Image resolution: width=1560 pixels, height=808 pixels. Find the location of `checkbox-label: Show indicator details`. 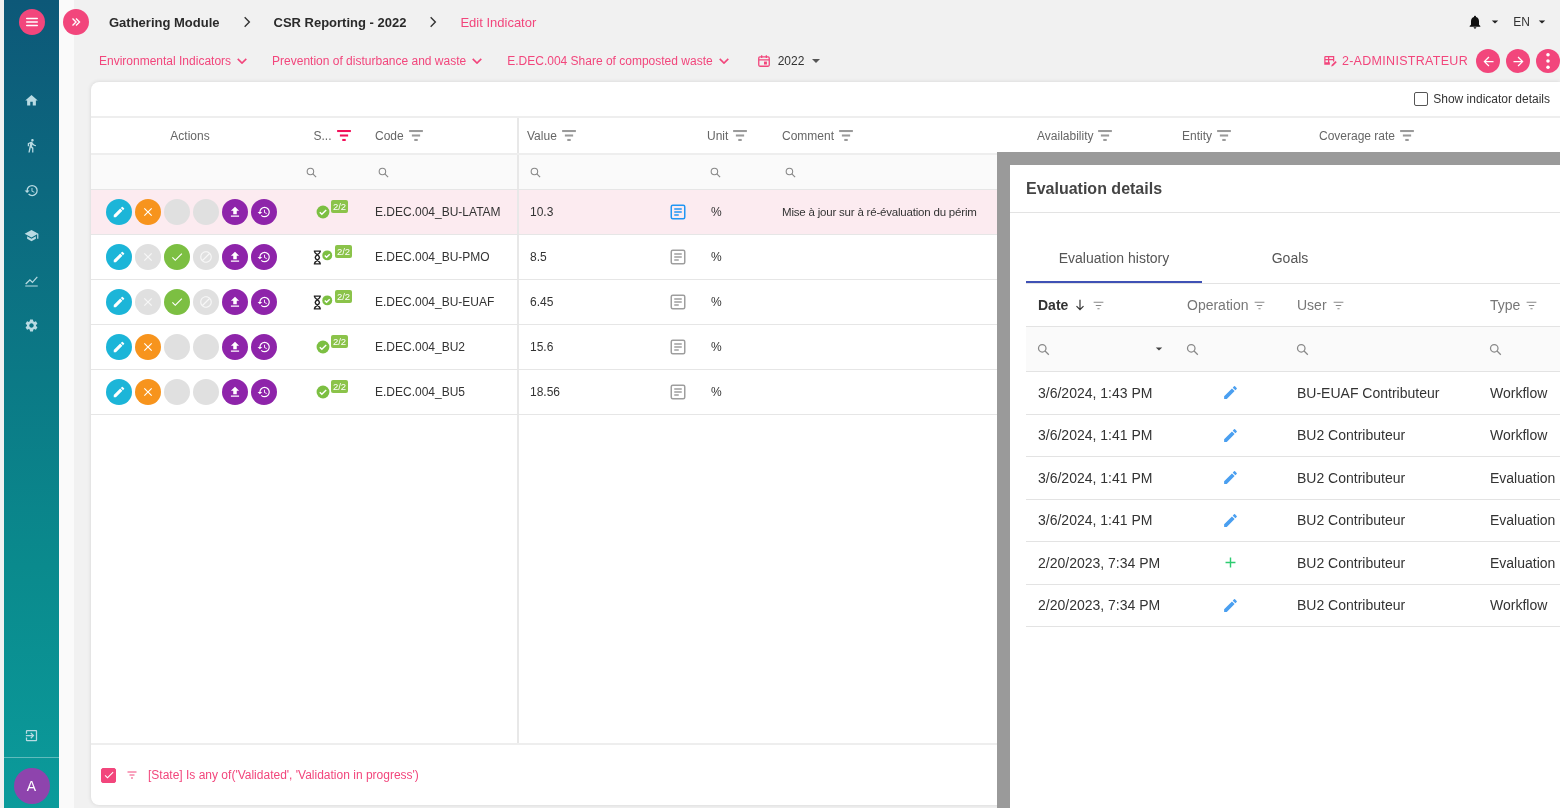

checkbox-label: Show indicator details is located at coordinates (1491, 99).